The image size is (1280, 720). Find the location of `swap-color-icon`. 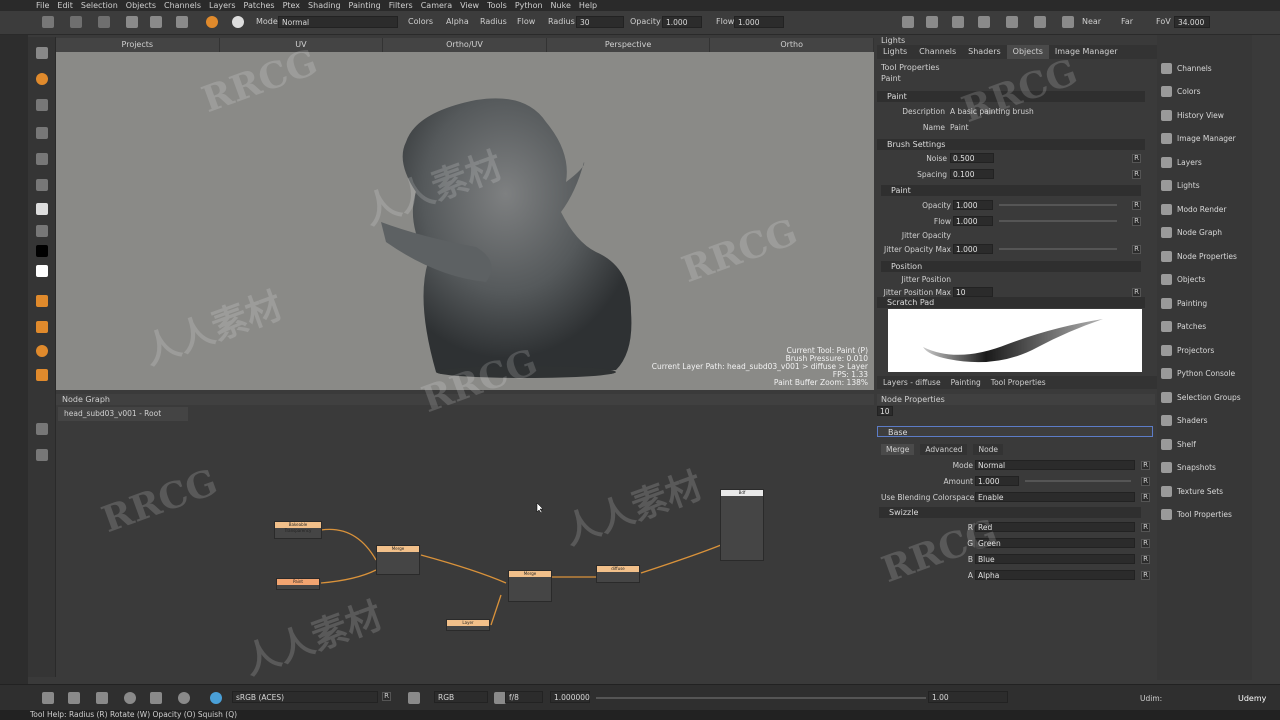

swap-color-icon is located at coordinates (42, 231).